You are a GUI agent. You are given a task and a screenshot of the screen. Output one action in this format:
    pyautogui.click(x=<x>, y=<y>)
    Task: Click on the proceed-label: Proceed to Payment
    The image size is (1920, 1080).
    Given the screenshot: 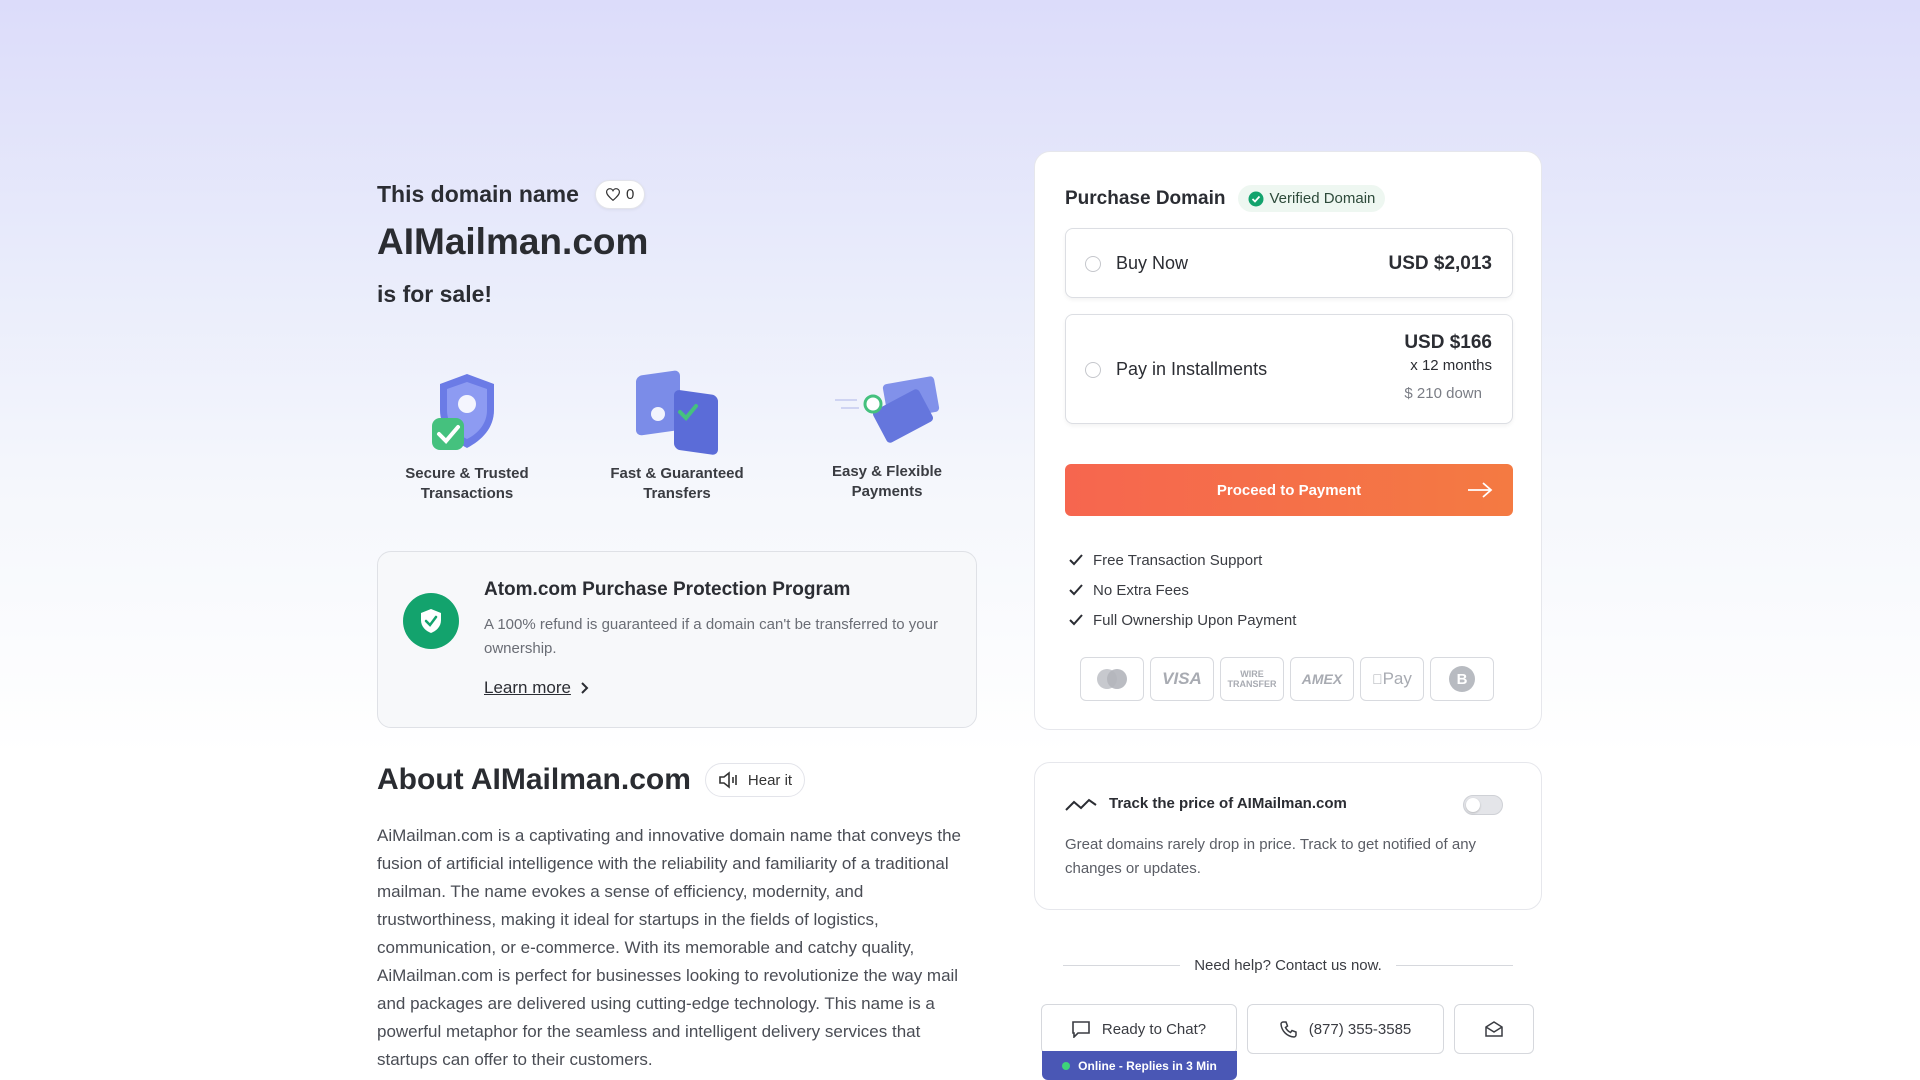 What is the action you would take?
    pyautogui.click(x=1289, y=490)
    